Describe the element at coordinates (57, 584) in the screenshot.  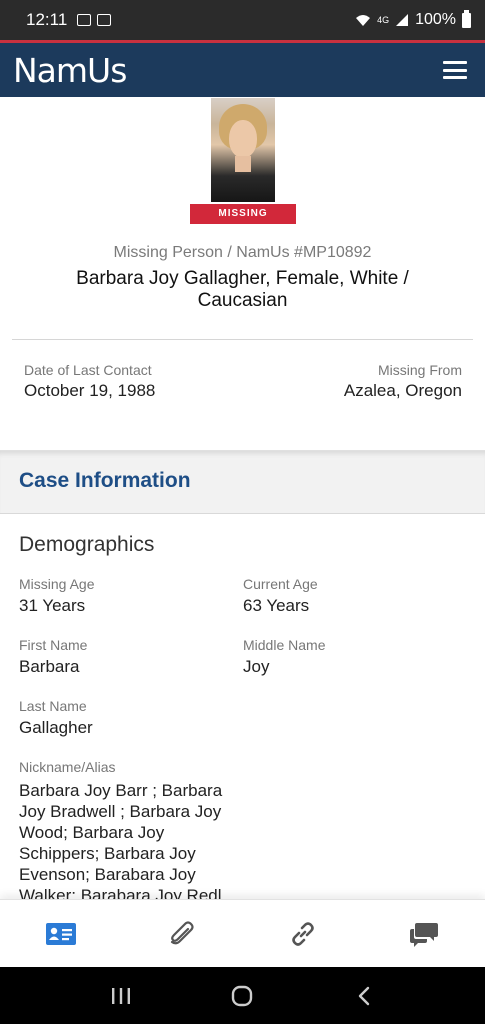
I see `missing-age-label: Missing Age` at that location.